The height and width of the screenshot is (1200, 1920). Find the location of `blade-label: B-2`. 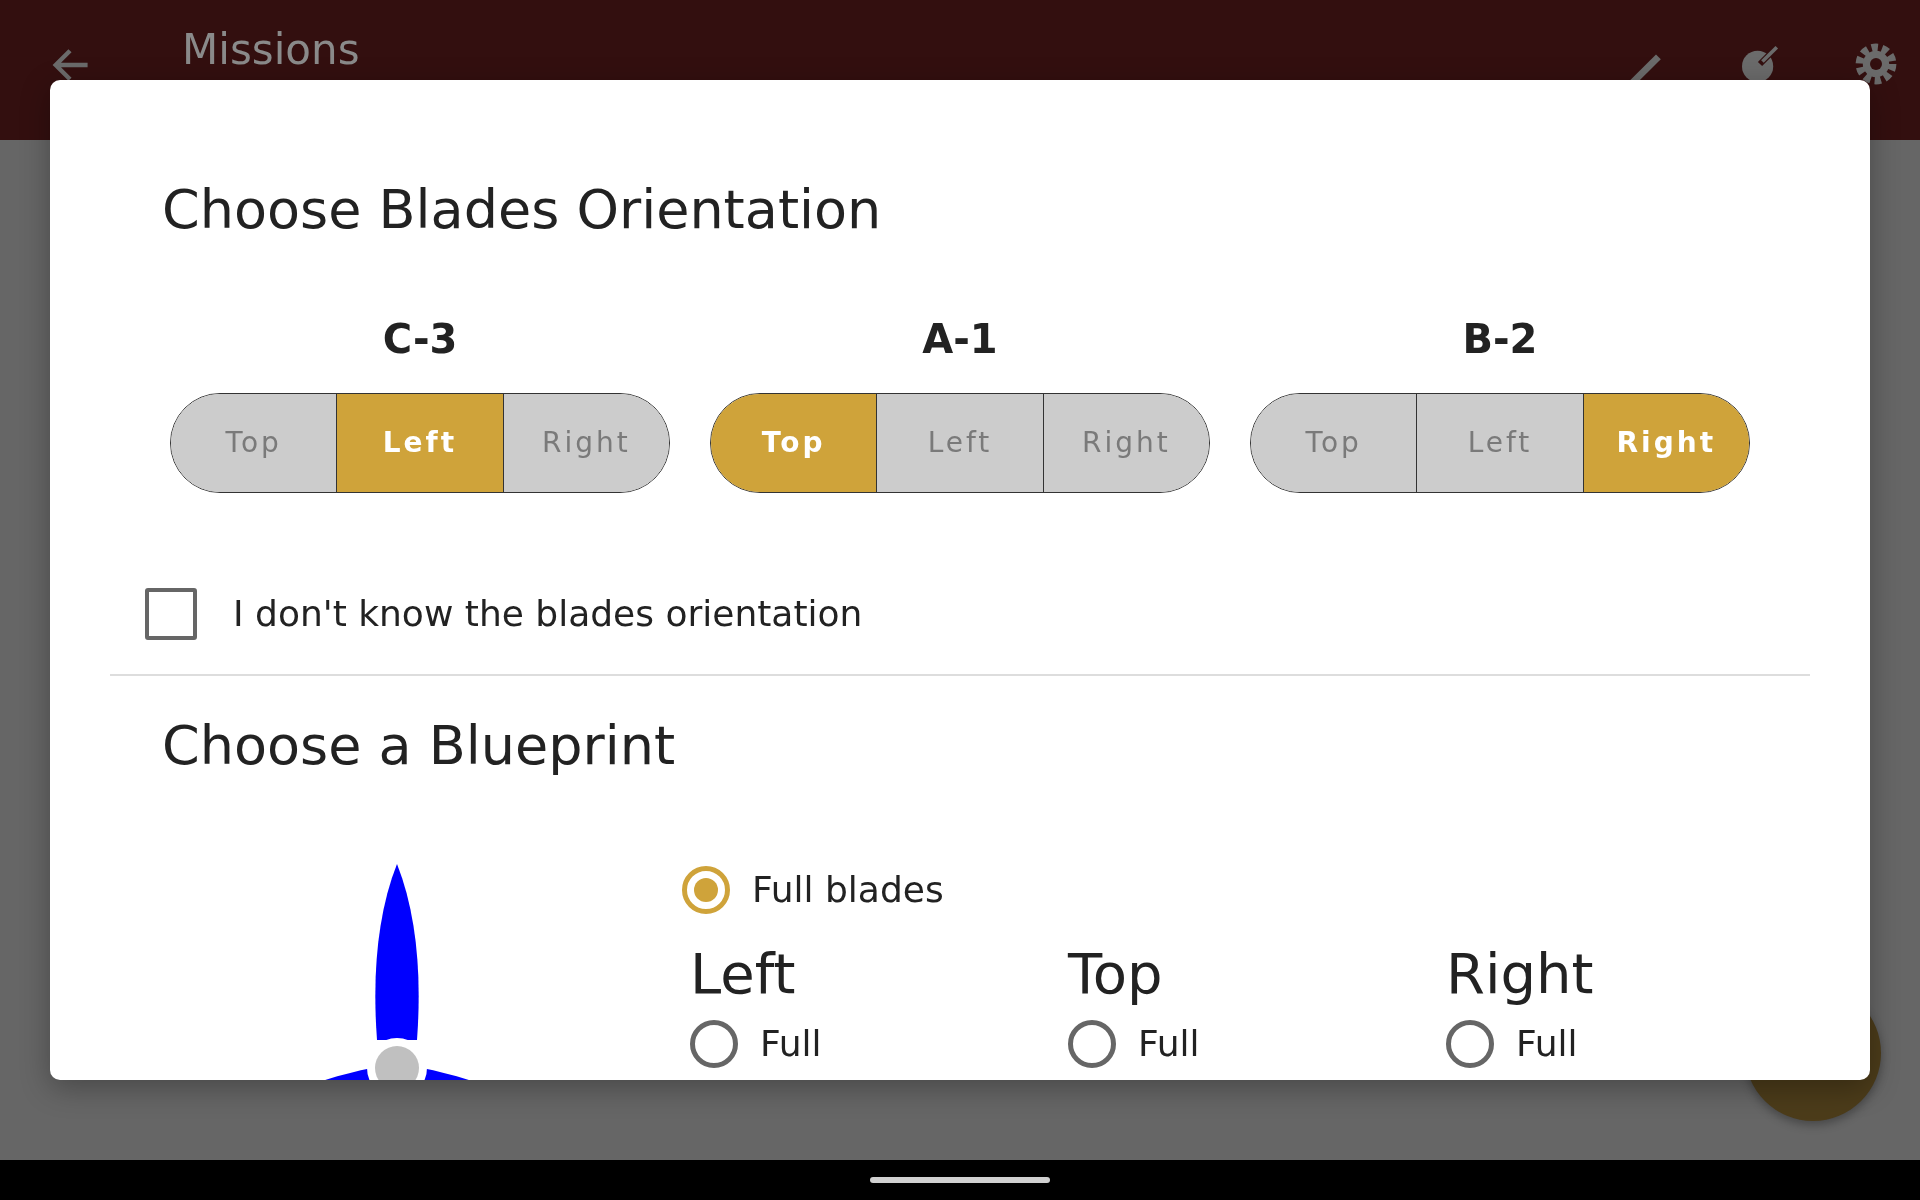

blade-label: B-2 is located at coordinates (1500, 338).